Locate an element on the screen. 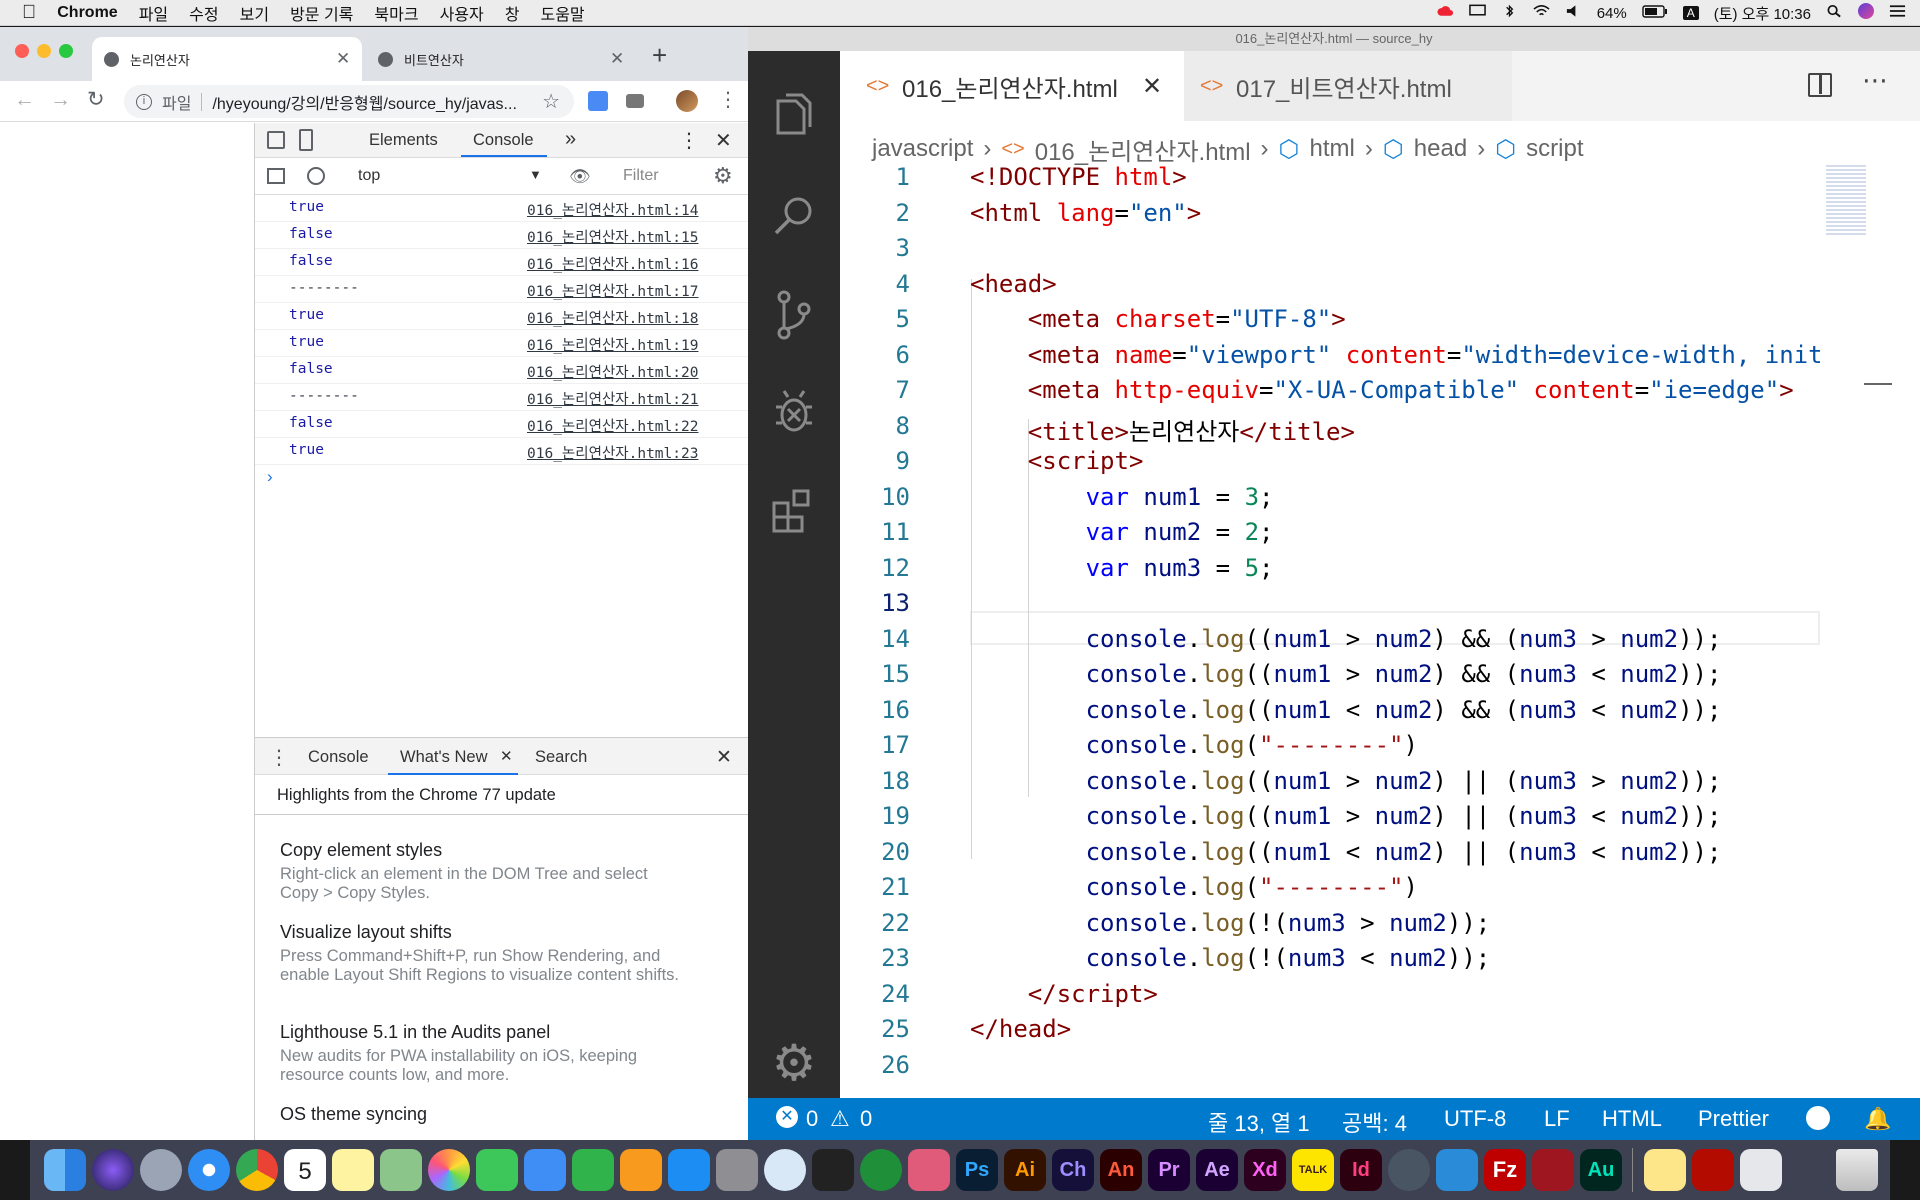 The height and width of the screenshot is (1200, 1920). volume-icon is located at coordinates (1573, 13).